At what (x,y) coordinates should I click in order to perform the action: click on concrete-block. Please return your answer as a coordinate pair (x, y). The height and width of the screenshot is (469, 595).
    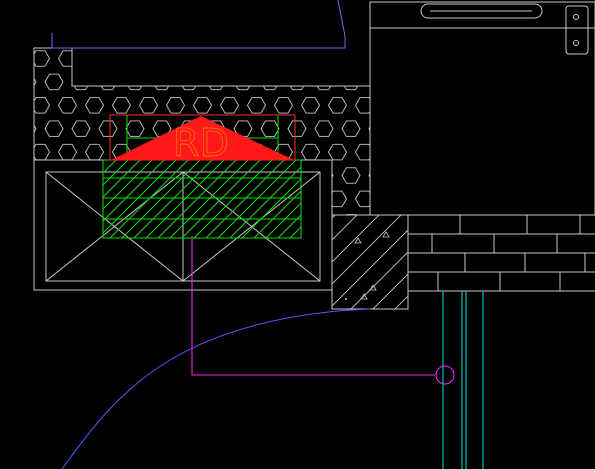
    Looking at the image, I should click on (370, 262).